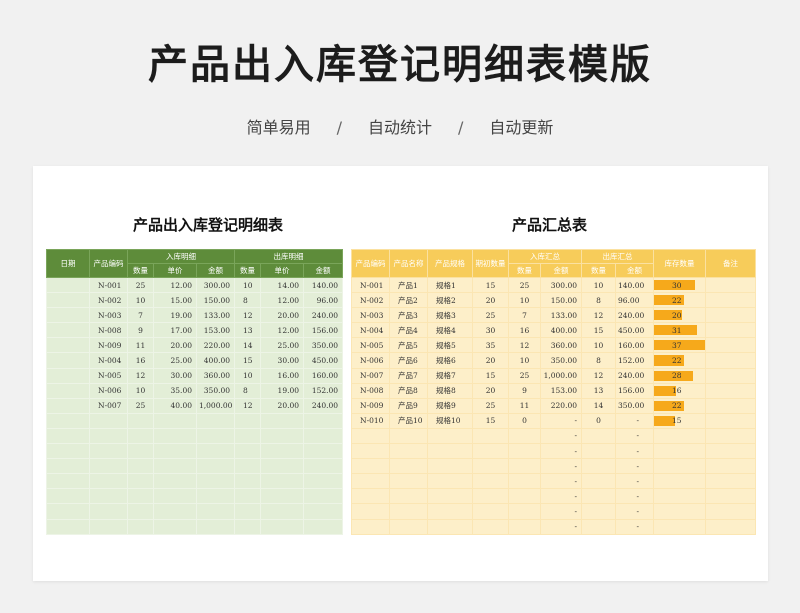 The image size is (800, 613). I want to click on out-qty-cell: 8, so click(248, 300).